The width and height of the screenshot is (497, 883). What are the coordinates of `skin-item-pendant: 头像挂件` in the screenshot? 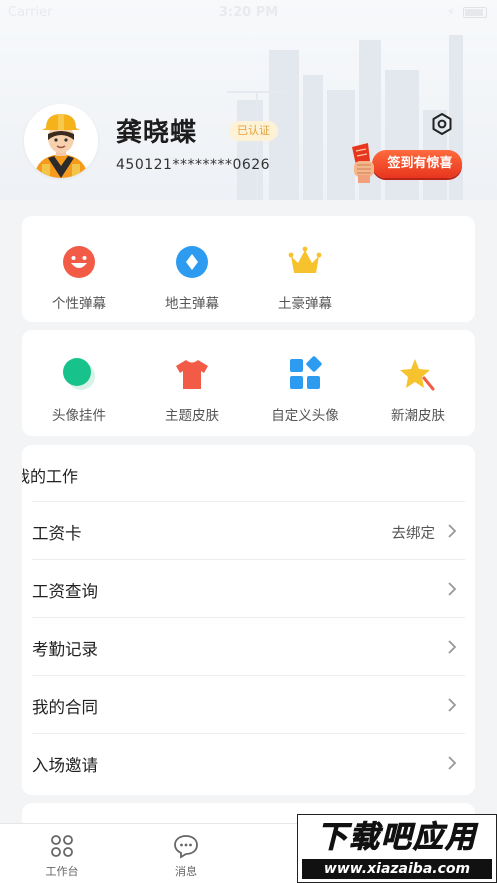 It's located at (79, 390).